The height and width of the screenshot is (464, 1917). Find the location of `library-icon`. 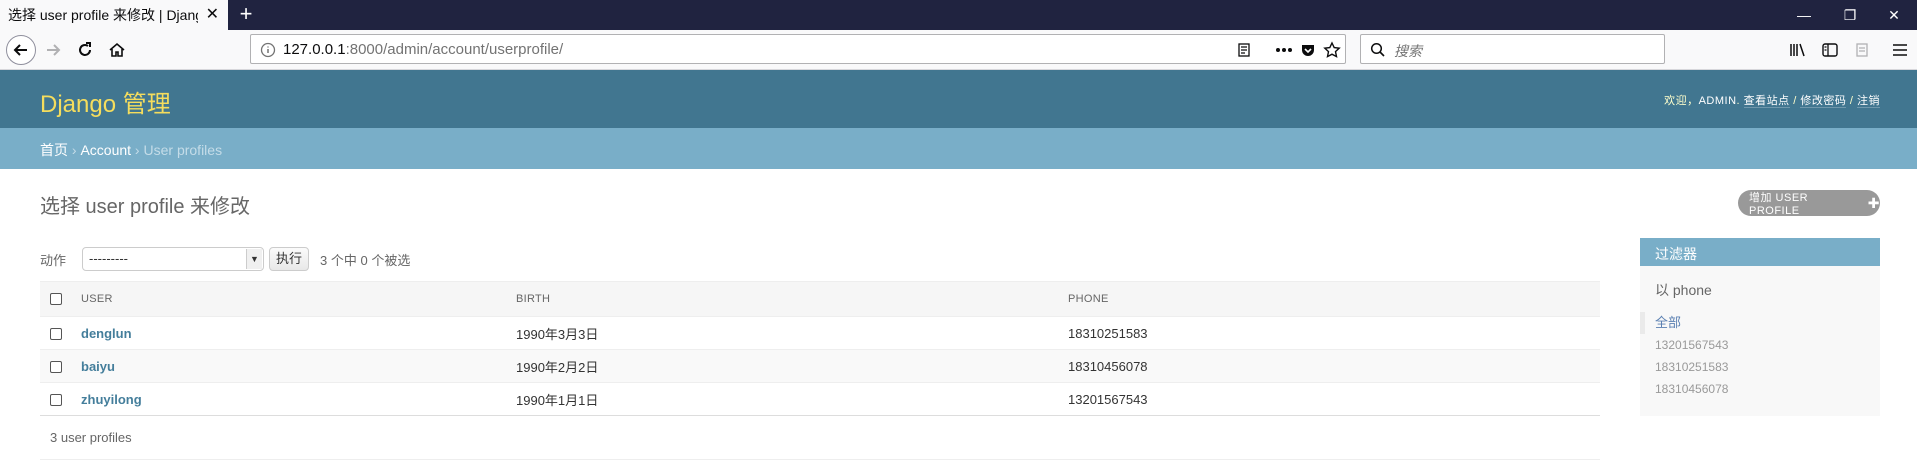

library-icon is located at coordinates (1798, 50).